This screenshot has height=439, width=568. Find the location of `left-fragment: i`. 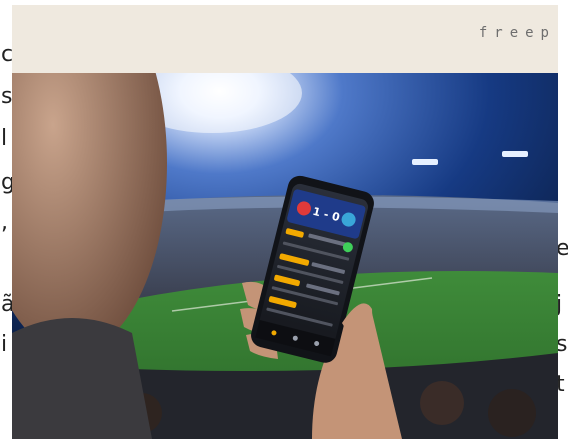

left-fragment: i is located at coordinates (4, 344).